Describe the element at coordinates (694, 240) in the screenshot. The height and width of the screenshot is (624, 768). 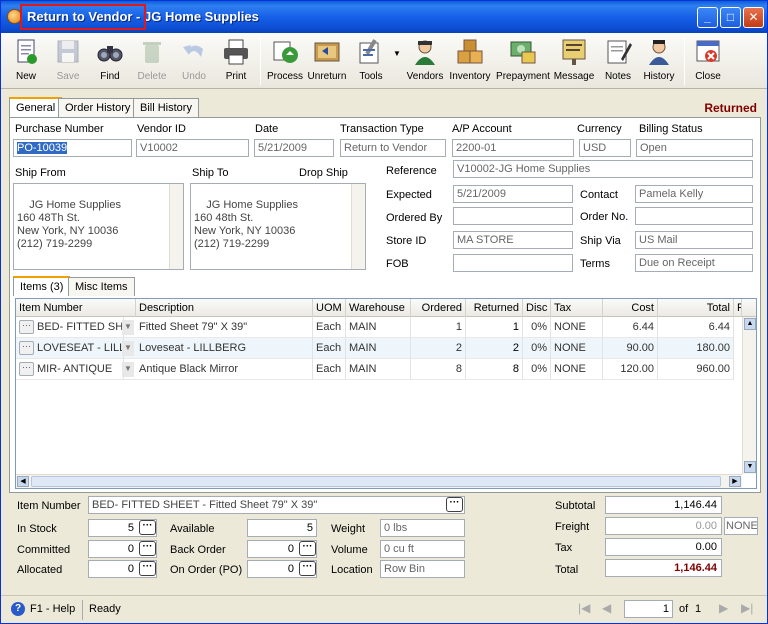
I see `ship-via-field: US Mail` at that location.